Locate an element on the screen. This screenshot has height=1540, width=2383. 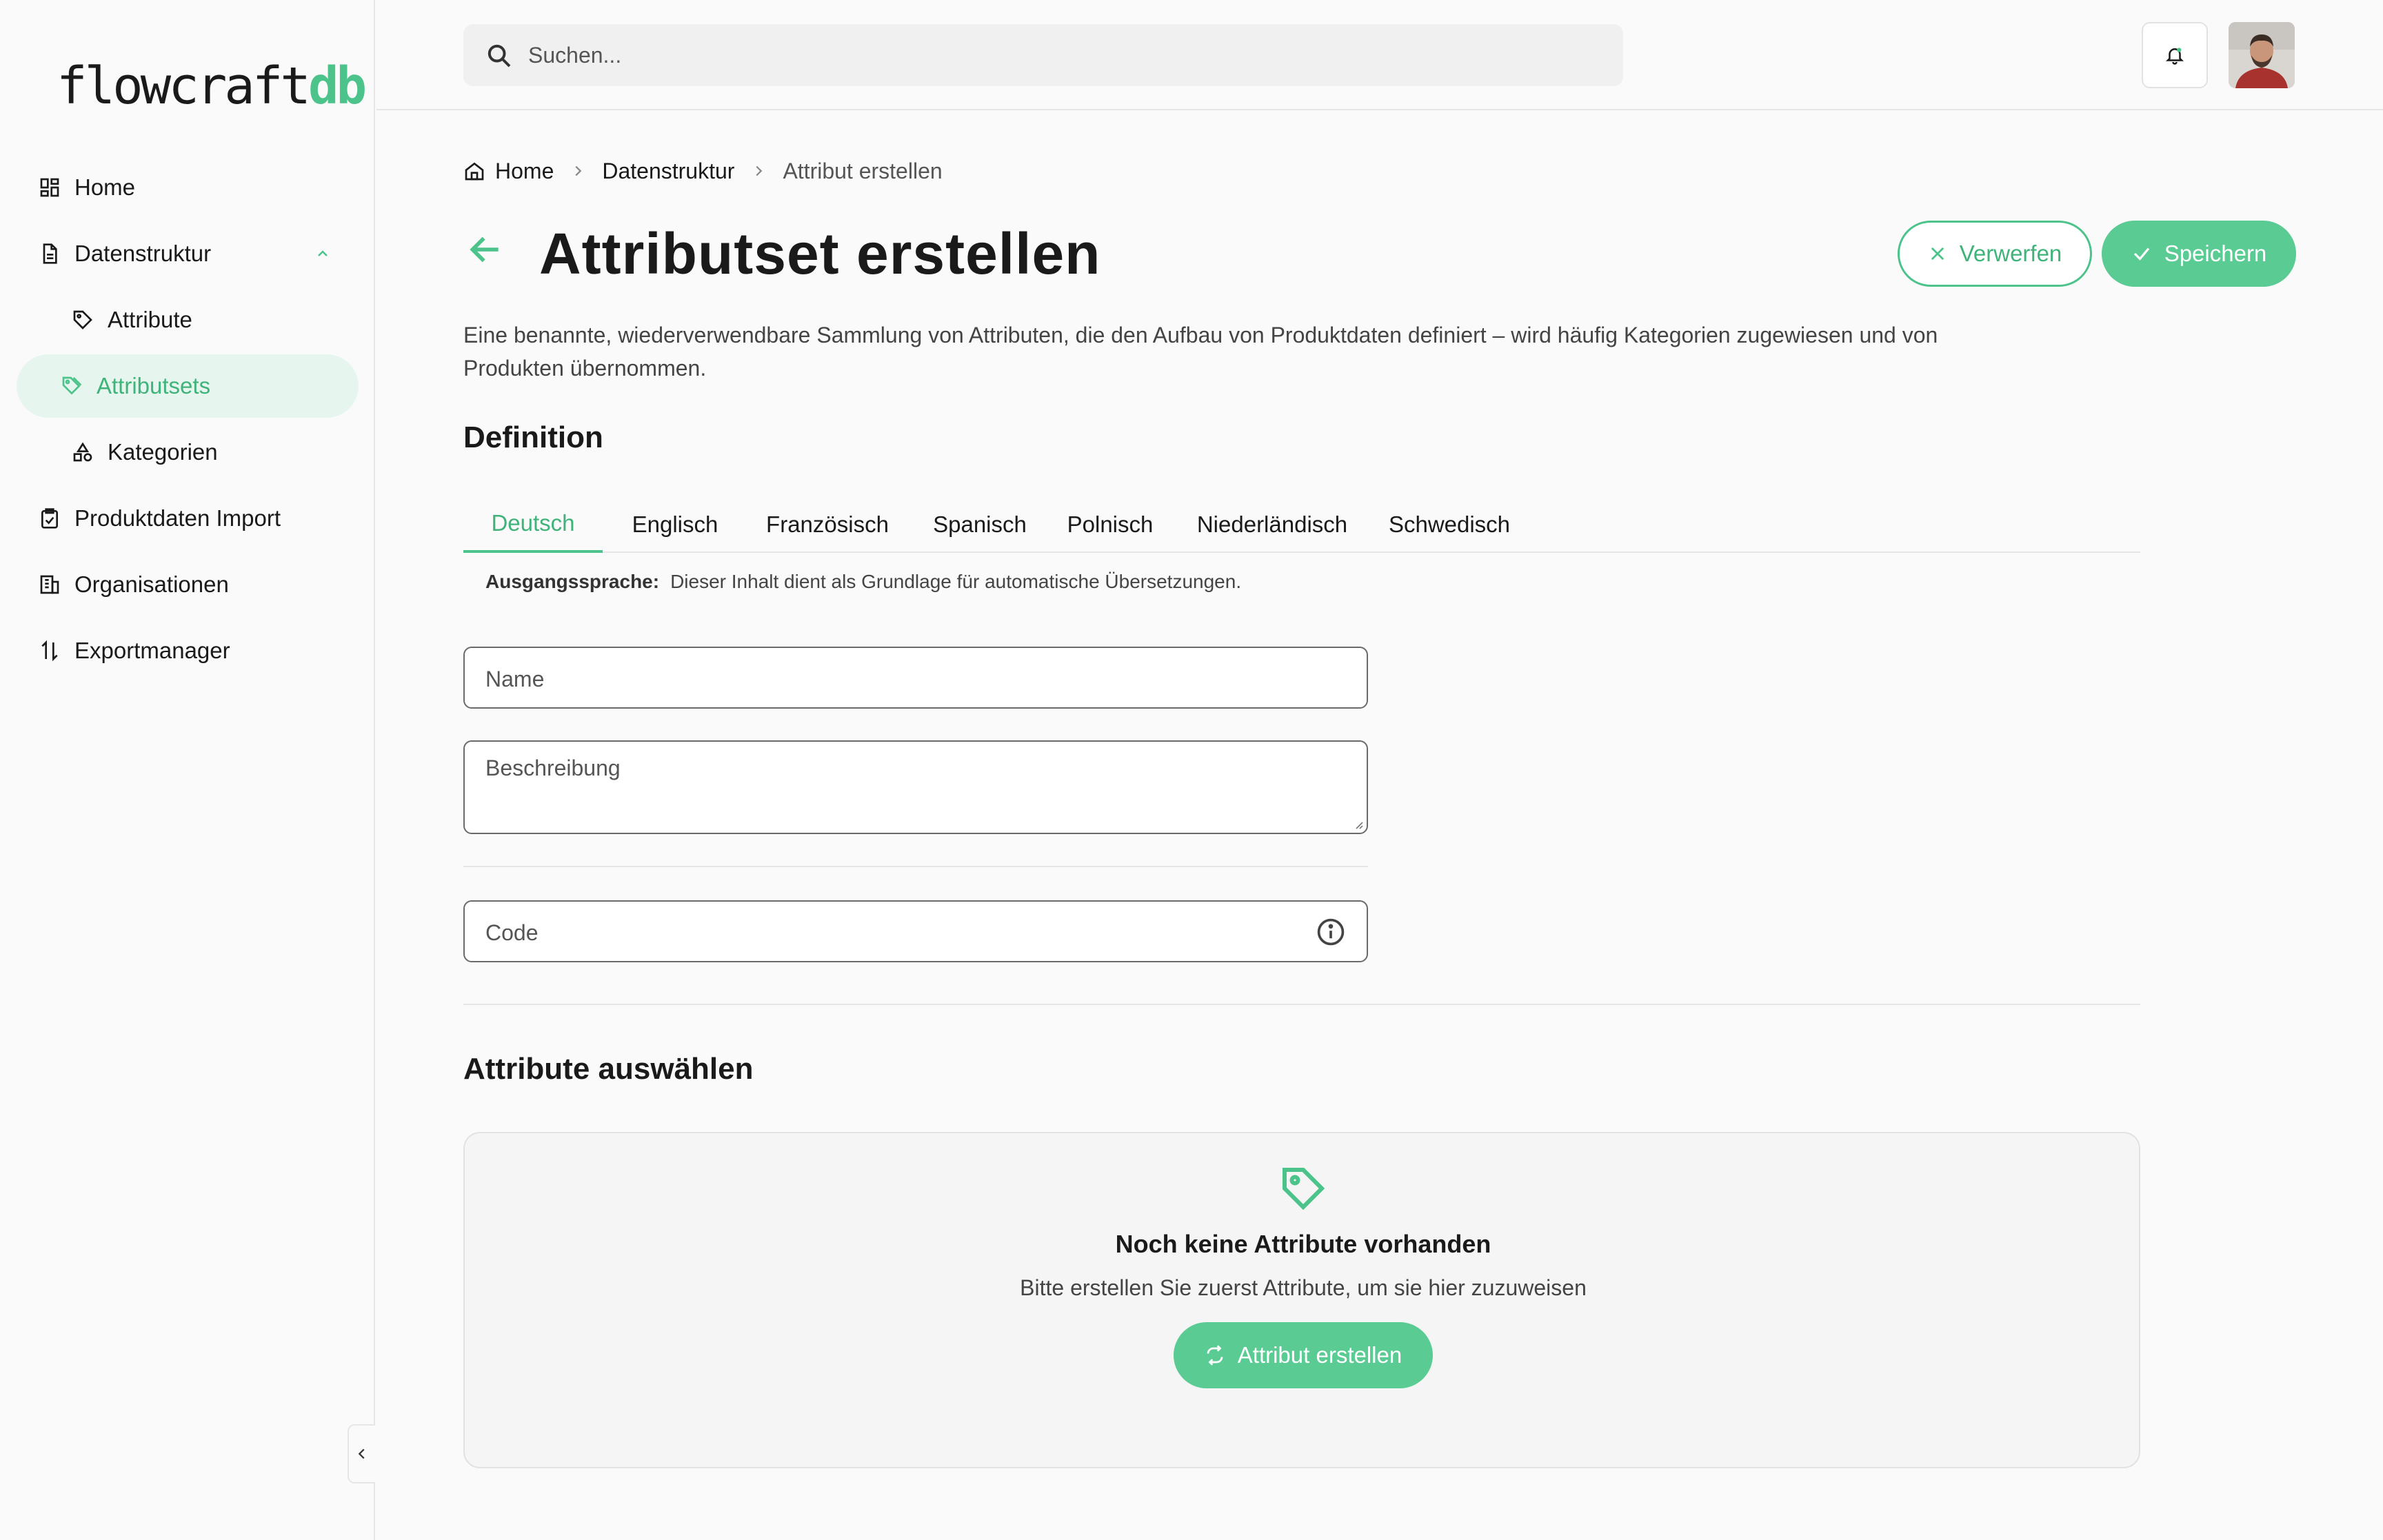
name-field is located at coordinates (915, 678).